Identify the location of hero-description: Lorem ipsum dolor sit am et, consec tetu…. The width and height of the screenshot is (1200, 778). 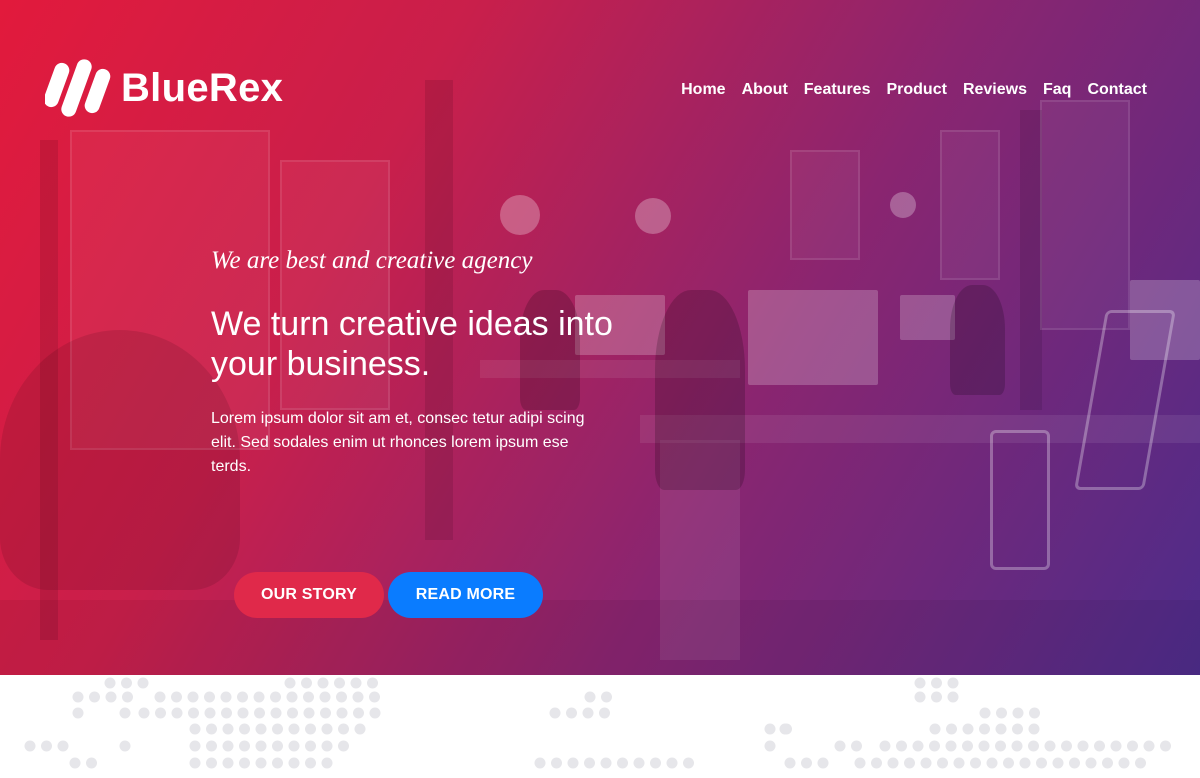
(398, 442).